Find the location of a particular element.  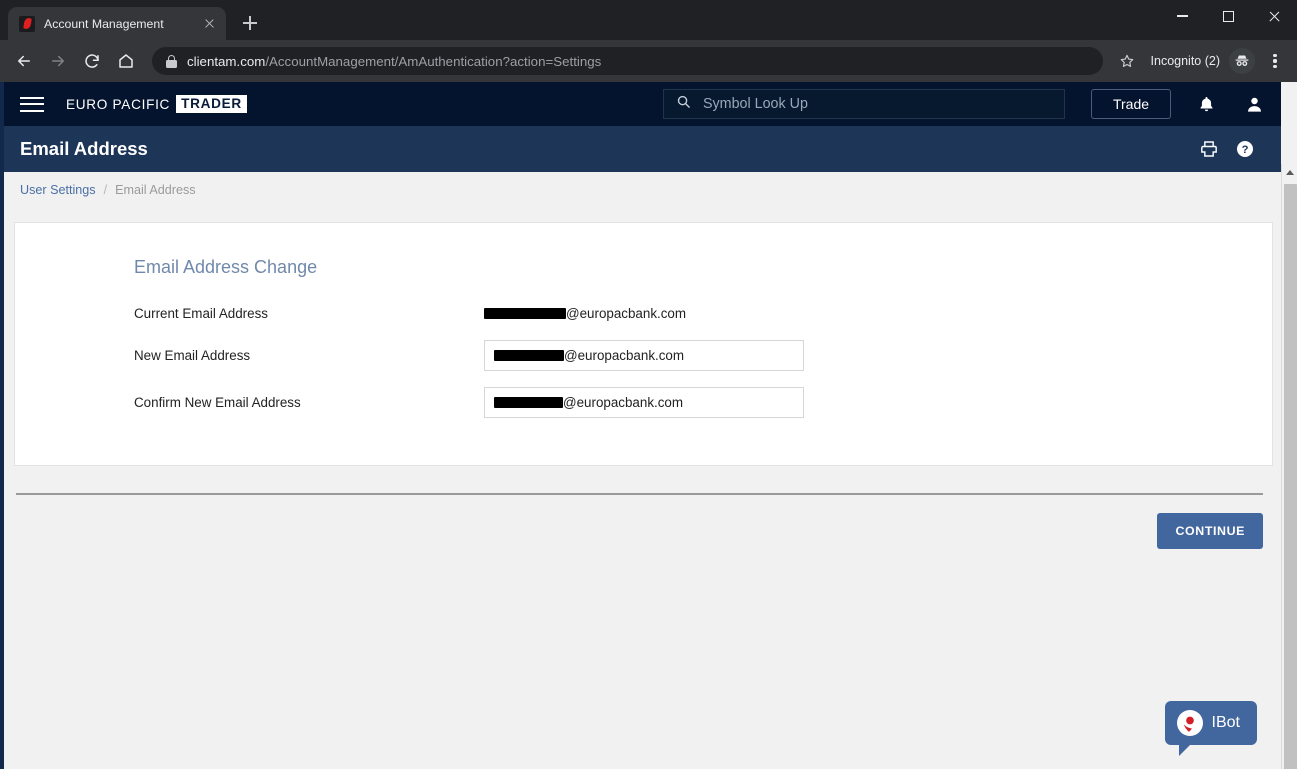

scrollbar-thumb is located at coordinates (1290, 476).